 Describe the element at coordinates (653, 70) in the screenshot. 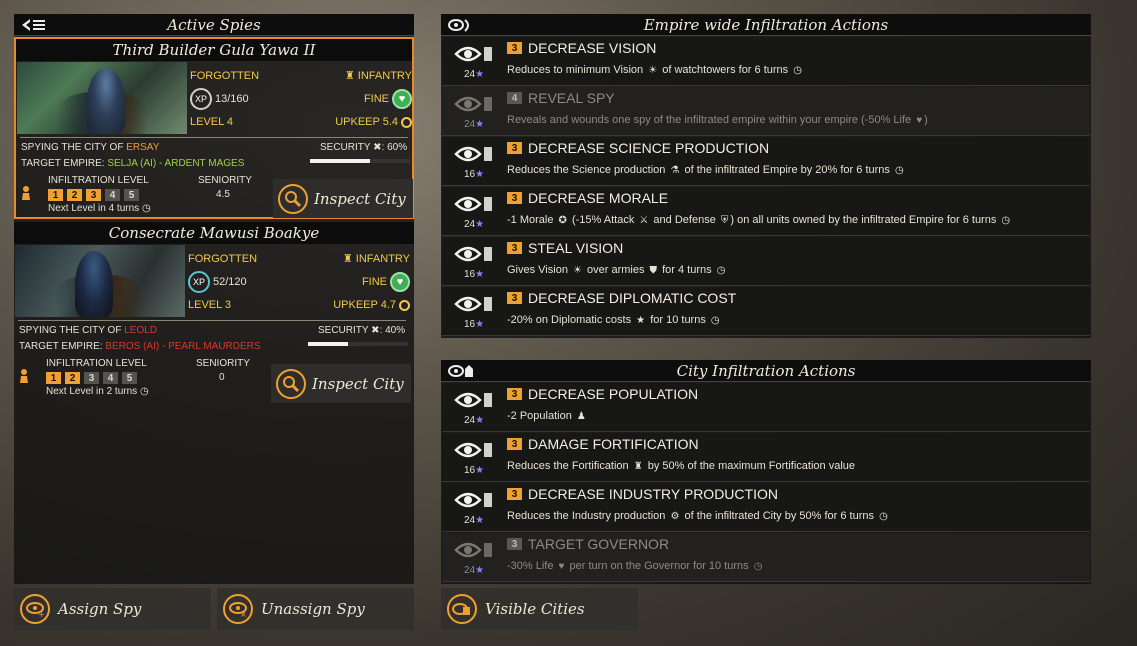

I see `inline-icon: ☀` at that location.